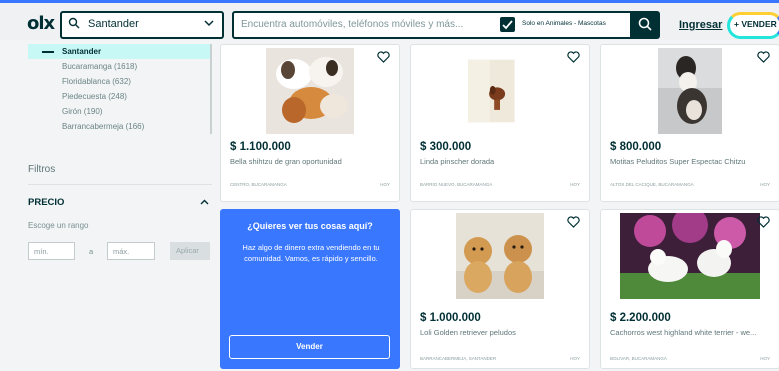 This screenshot has width=779, height=371. I want to click on range-label: Escoge un rango, so click(58, 225).